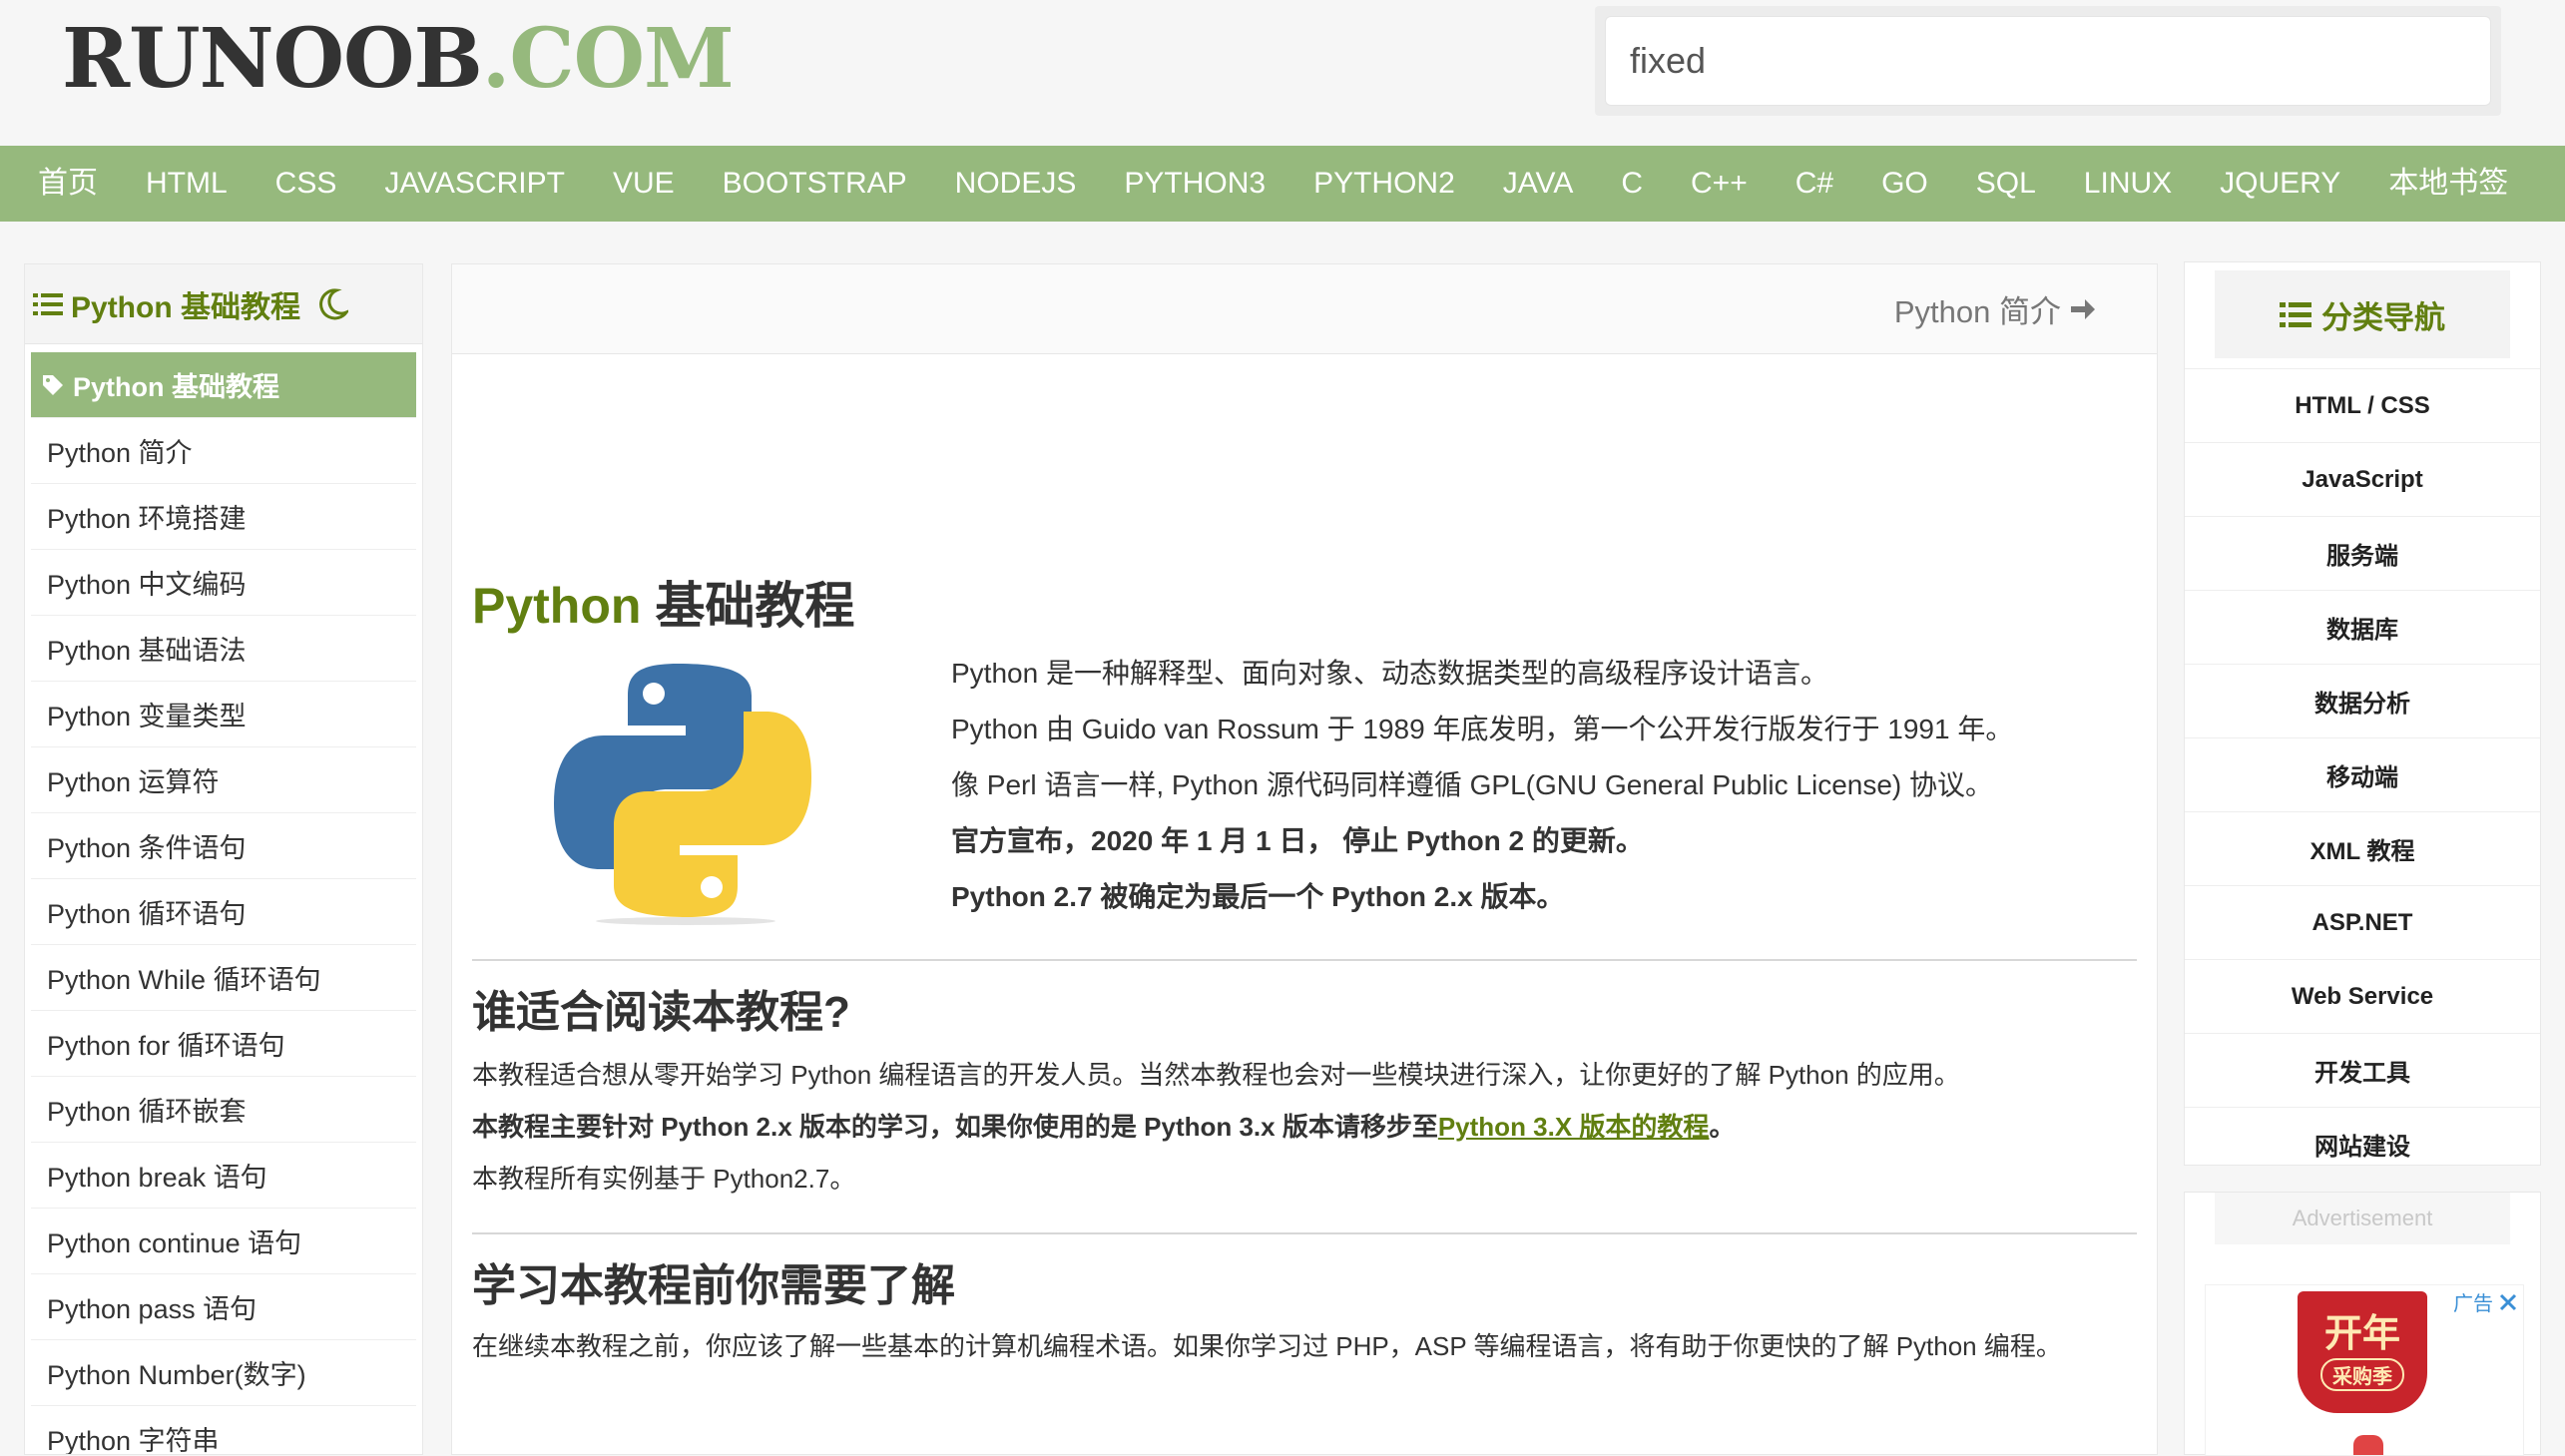 Image resolution: width=2565 pixels, height=1456 pixels. What do you see at coordinates (2363, 1070) in the screenshot?
I see `category-item: 开发工具` at bounding box center [2363, 1070].